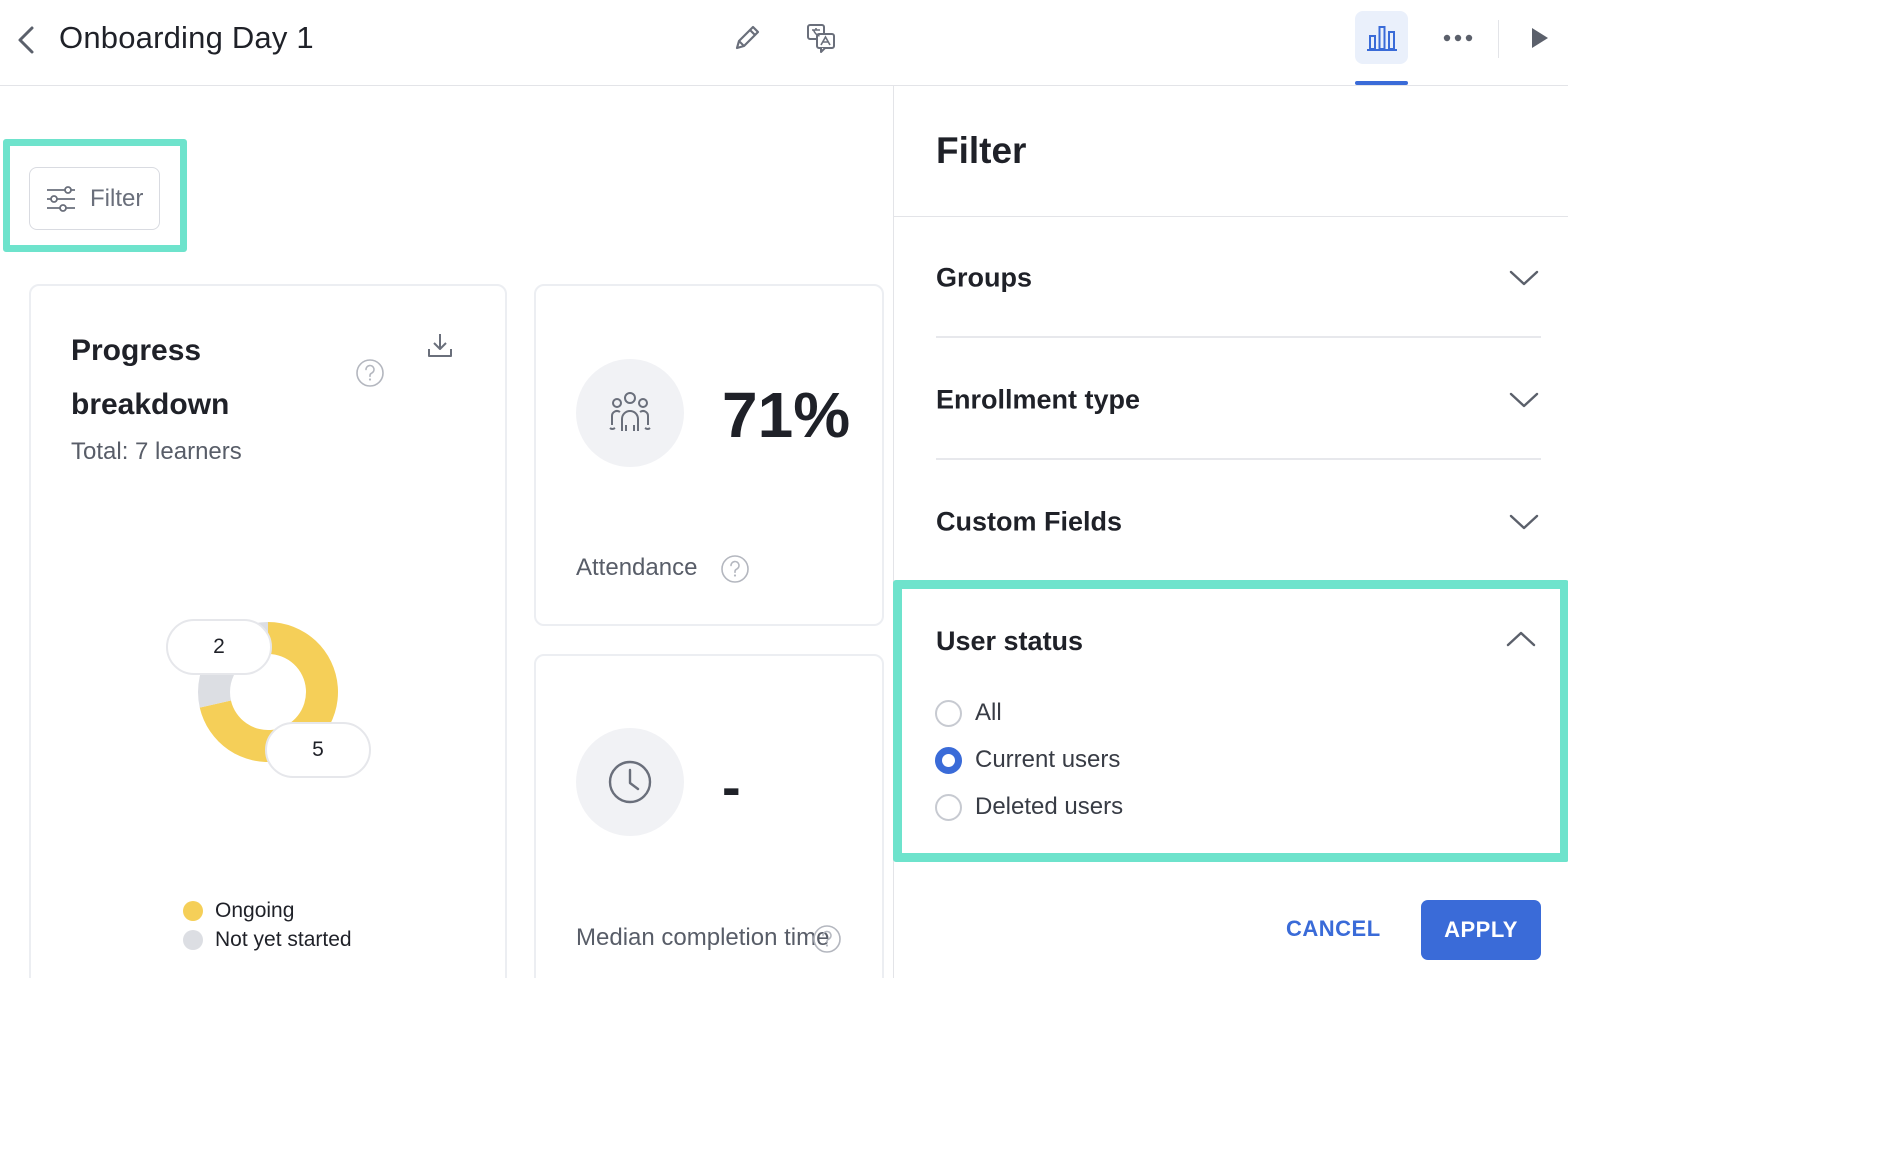  What do you see at coordinates (61, 198) in the screenshot?
I see `sliders-icon` at bounding box center [61, 198].